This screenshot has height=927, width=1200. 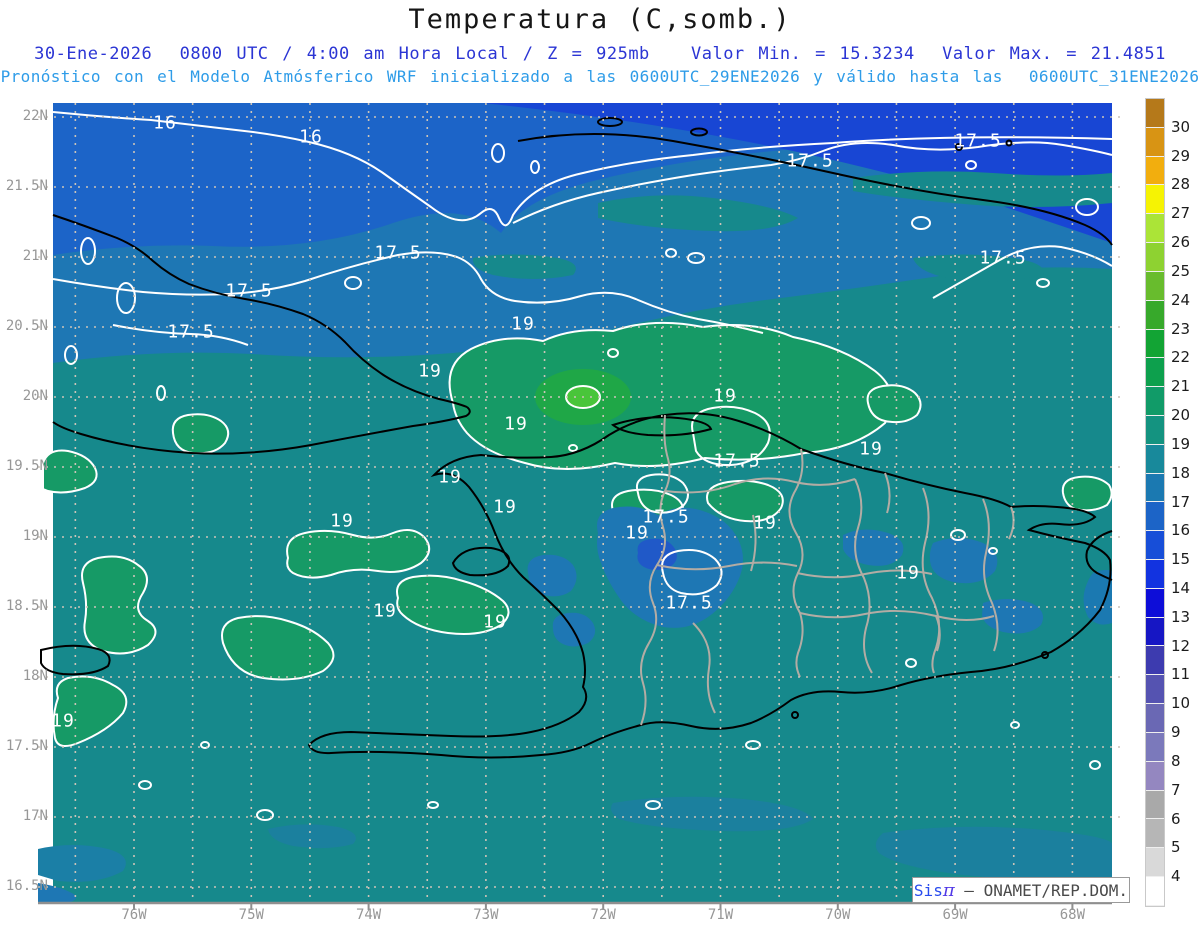 I want to click on colorbar-tick-label: 29, so click(x=1181, y=155).